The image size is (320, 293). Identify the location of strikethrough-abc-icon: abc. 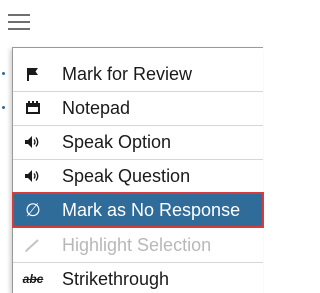
(33, 279).